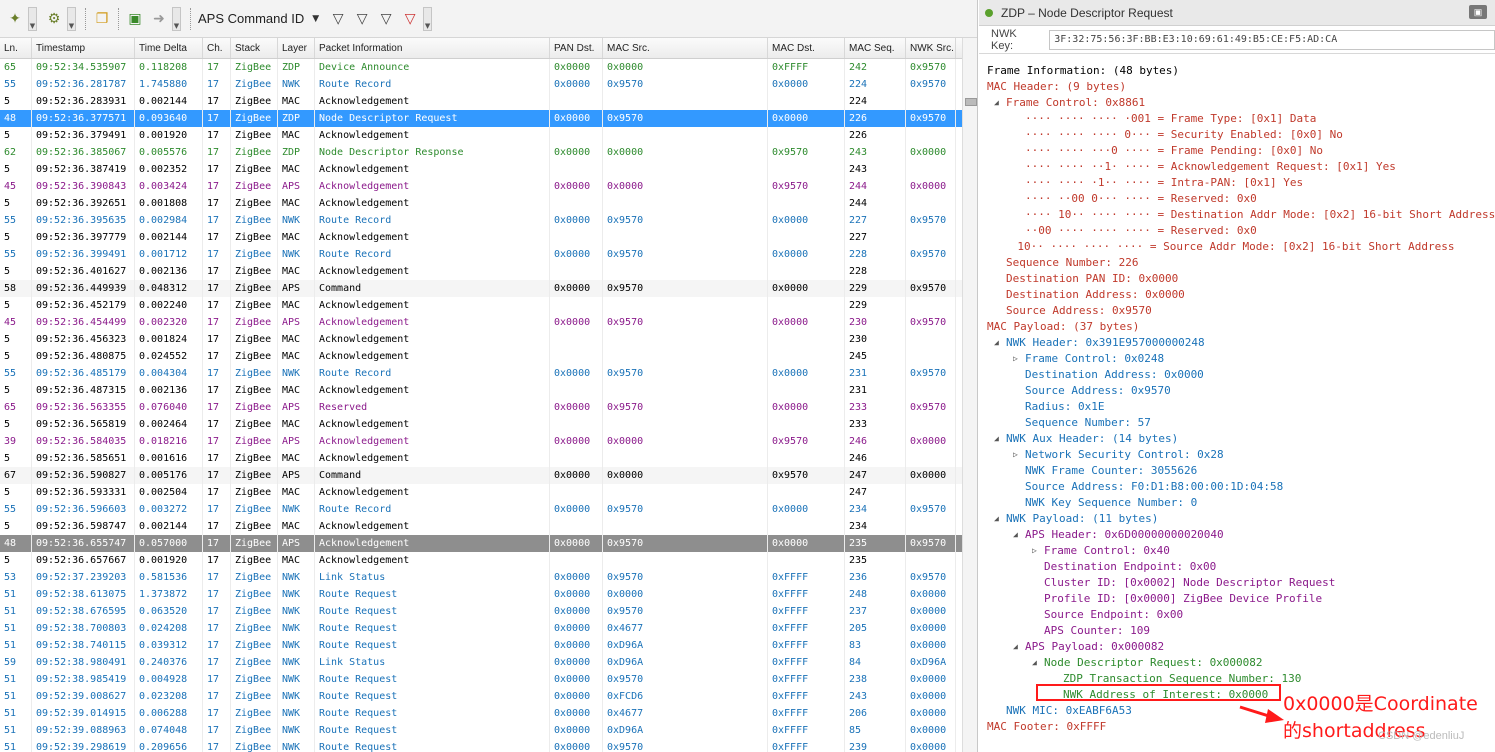 This screenshot has height=752, width=1495. Describe the element at coordinates (1153, 663) in the screenshot. I see `tree-node: Node Descriptor Request: 0x000082` at that location.